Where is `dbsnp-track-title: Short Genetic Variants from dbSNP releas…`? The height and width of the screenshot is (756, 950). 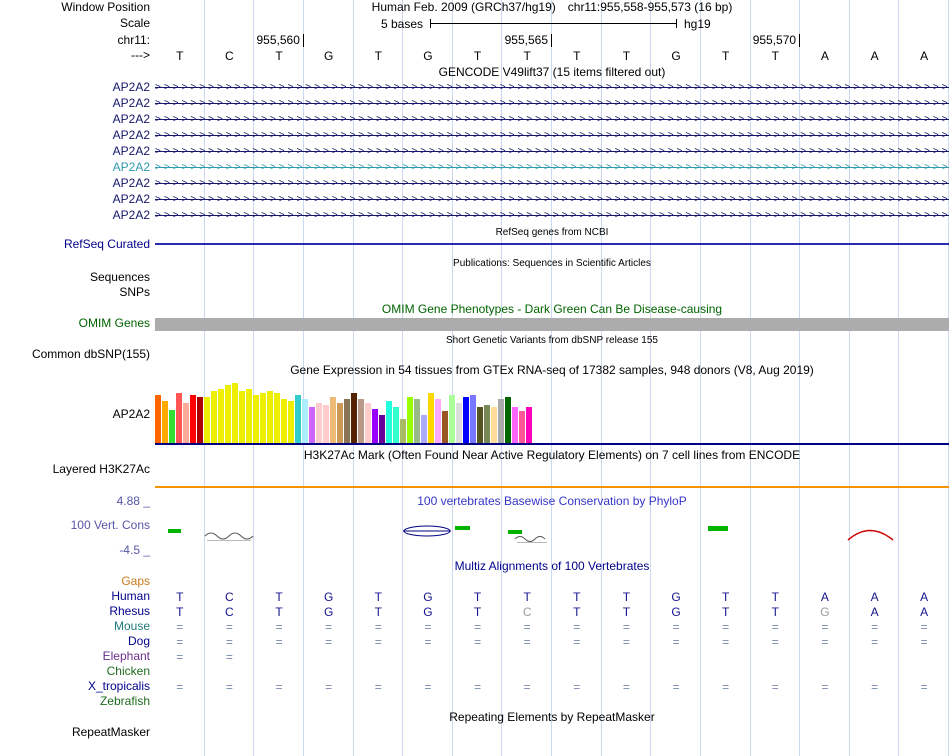
dbsnp-track-title: Short Genetic Variants from dbSNP releas… is located at coordinates (552, 340).